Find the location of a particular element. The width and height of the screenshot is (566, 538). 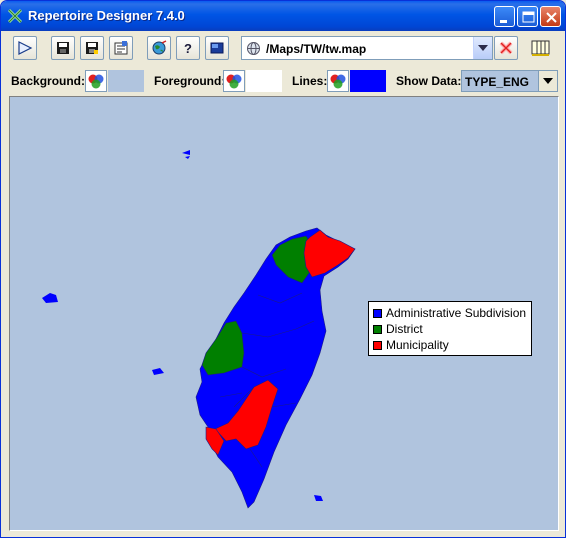

play-icon is located at coordinates (25, 48).